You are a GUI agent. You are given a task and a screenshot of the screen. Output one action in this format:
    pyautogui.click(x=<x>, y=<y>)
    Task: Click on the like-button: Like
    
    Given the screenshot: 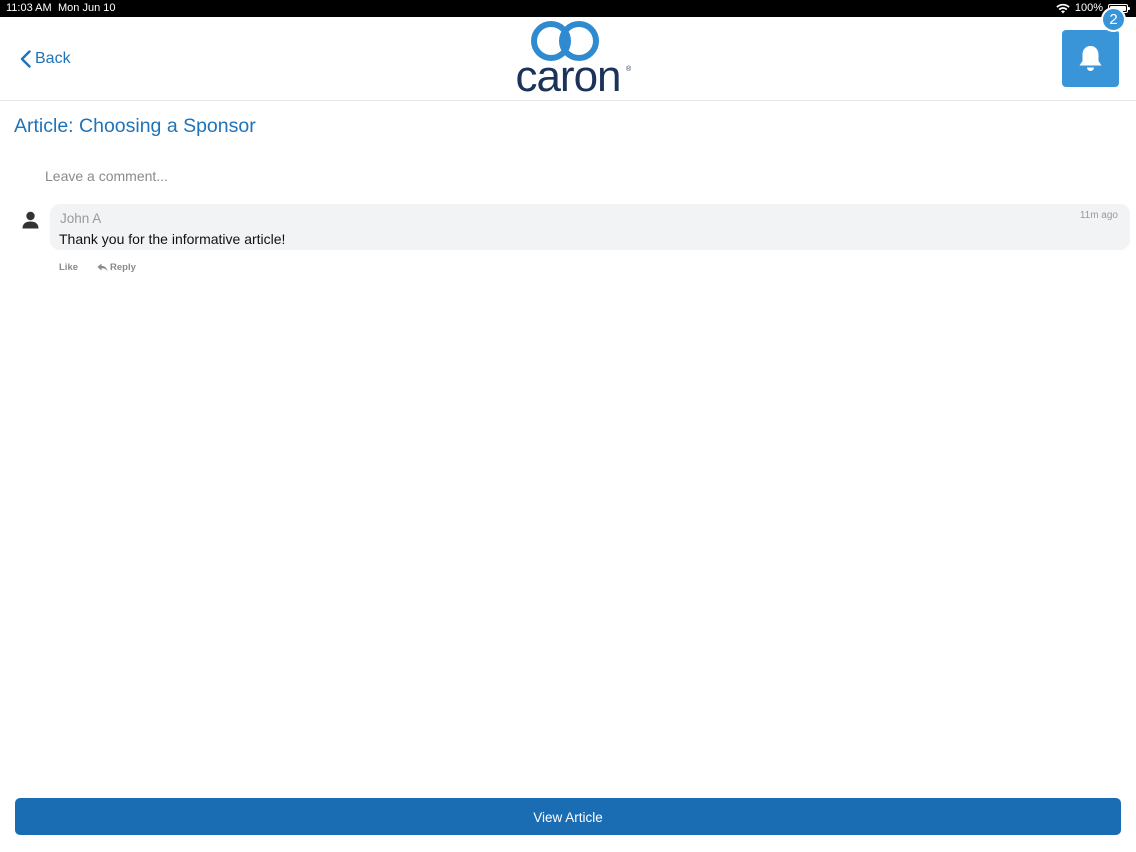 What is the action you would take?
    pyautogui.click(x=68, y=267)
    